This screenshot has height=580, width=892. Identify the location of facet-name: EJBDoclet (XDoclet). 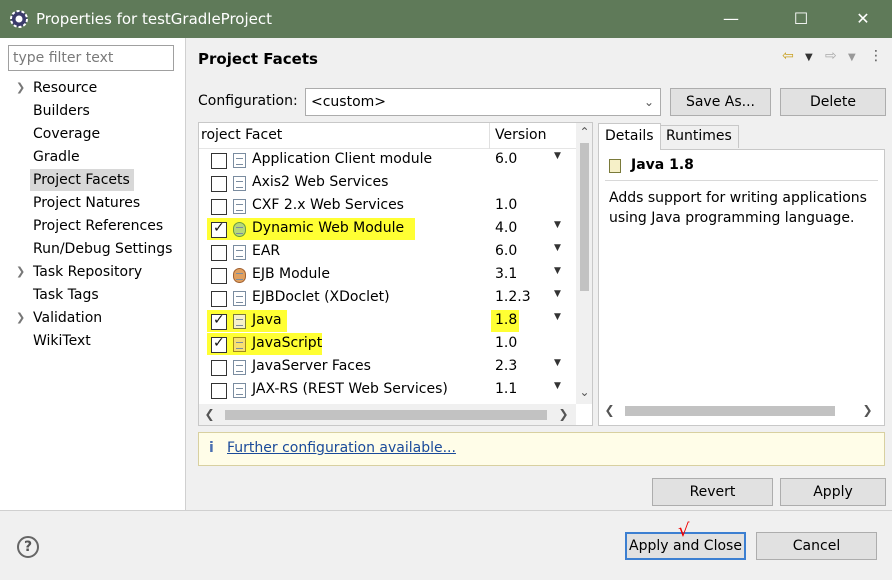
(321, 297).